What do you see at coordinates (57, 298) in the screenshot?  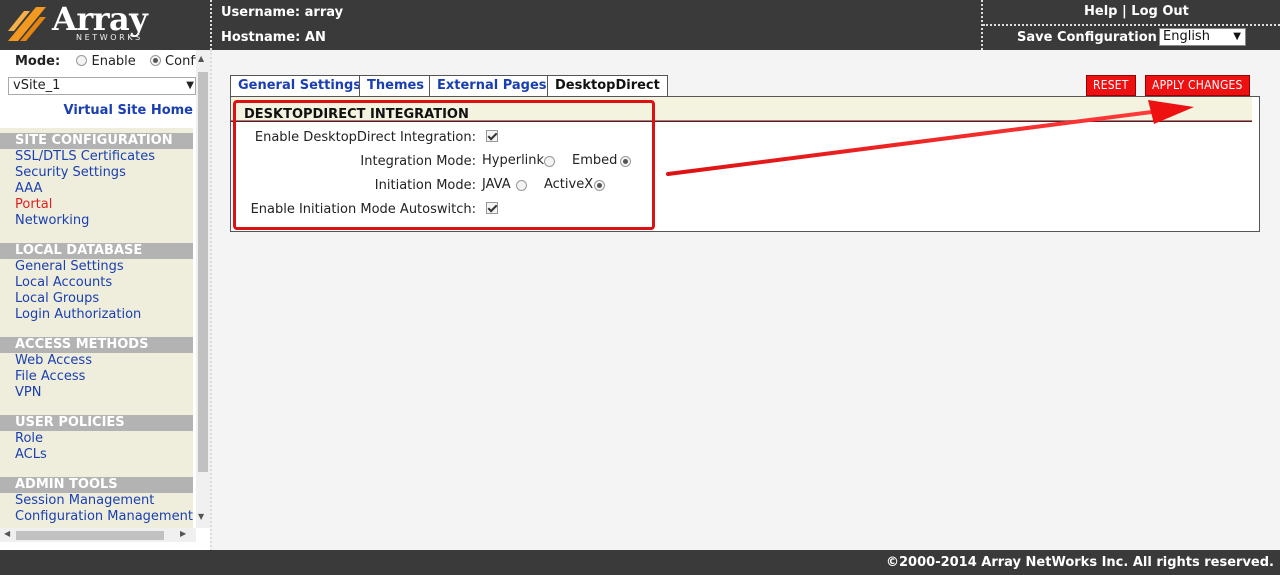 I see `nav-local-groups: Local Groups` at bounding box center [57, 298].